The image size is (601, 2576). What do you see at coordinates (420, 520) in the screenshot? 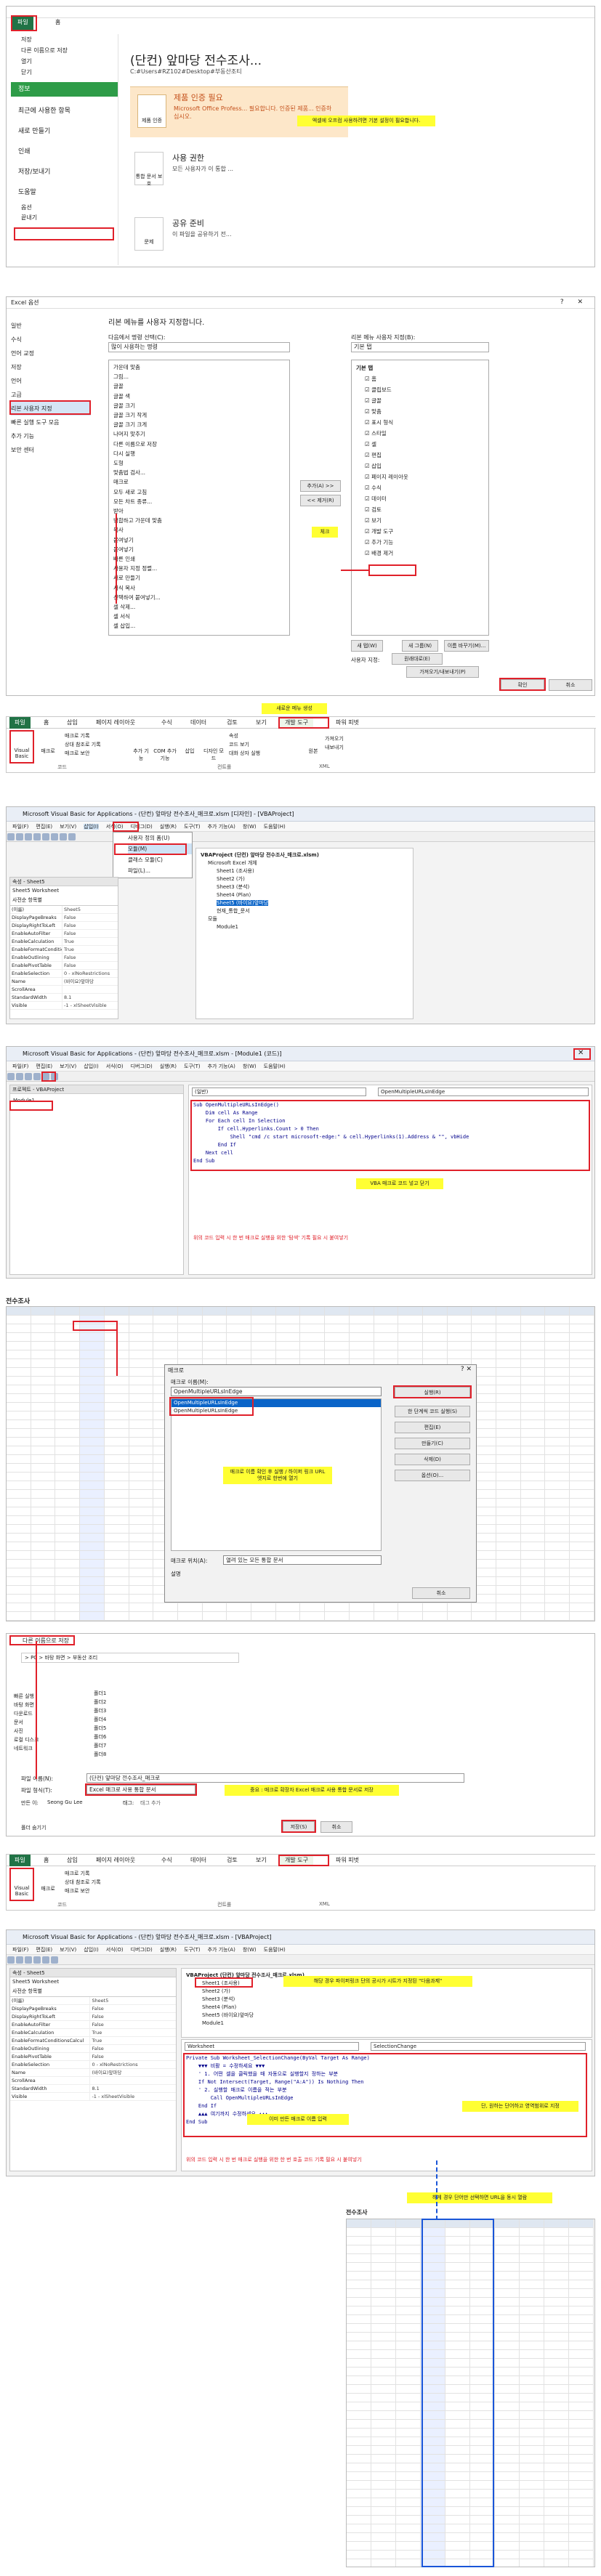
I see `ribbon-tab-item: ☑ 보기` at bounding box center [420, 520].